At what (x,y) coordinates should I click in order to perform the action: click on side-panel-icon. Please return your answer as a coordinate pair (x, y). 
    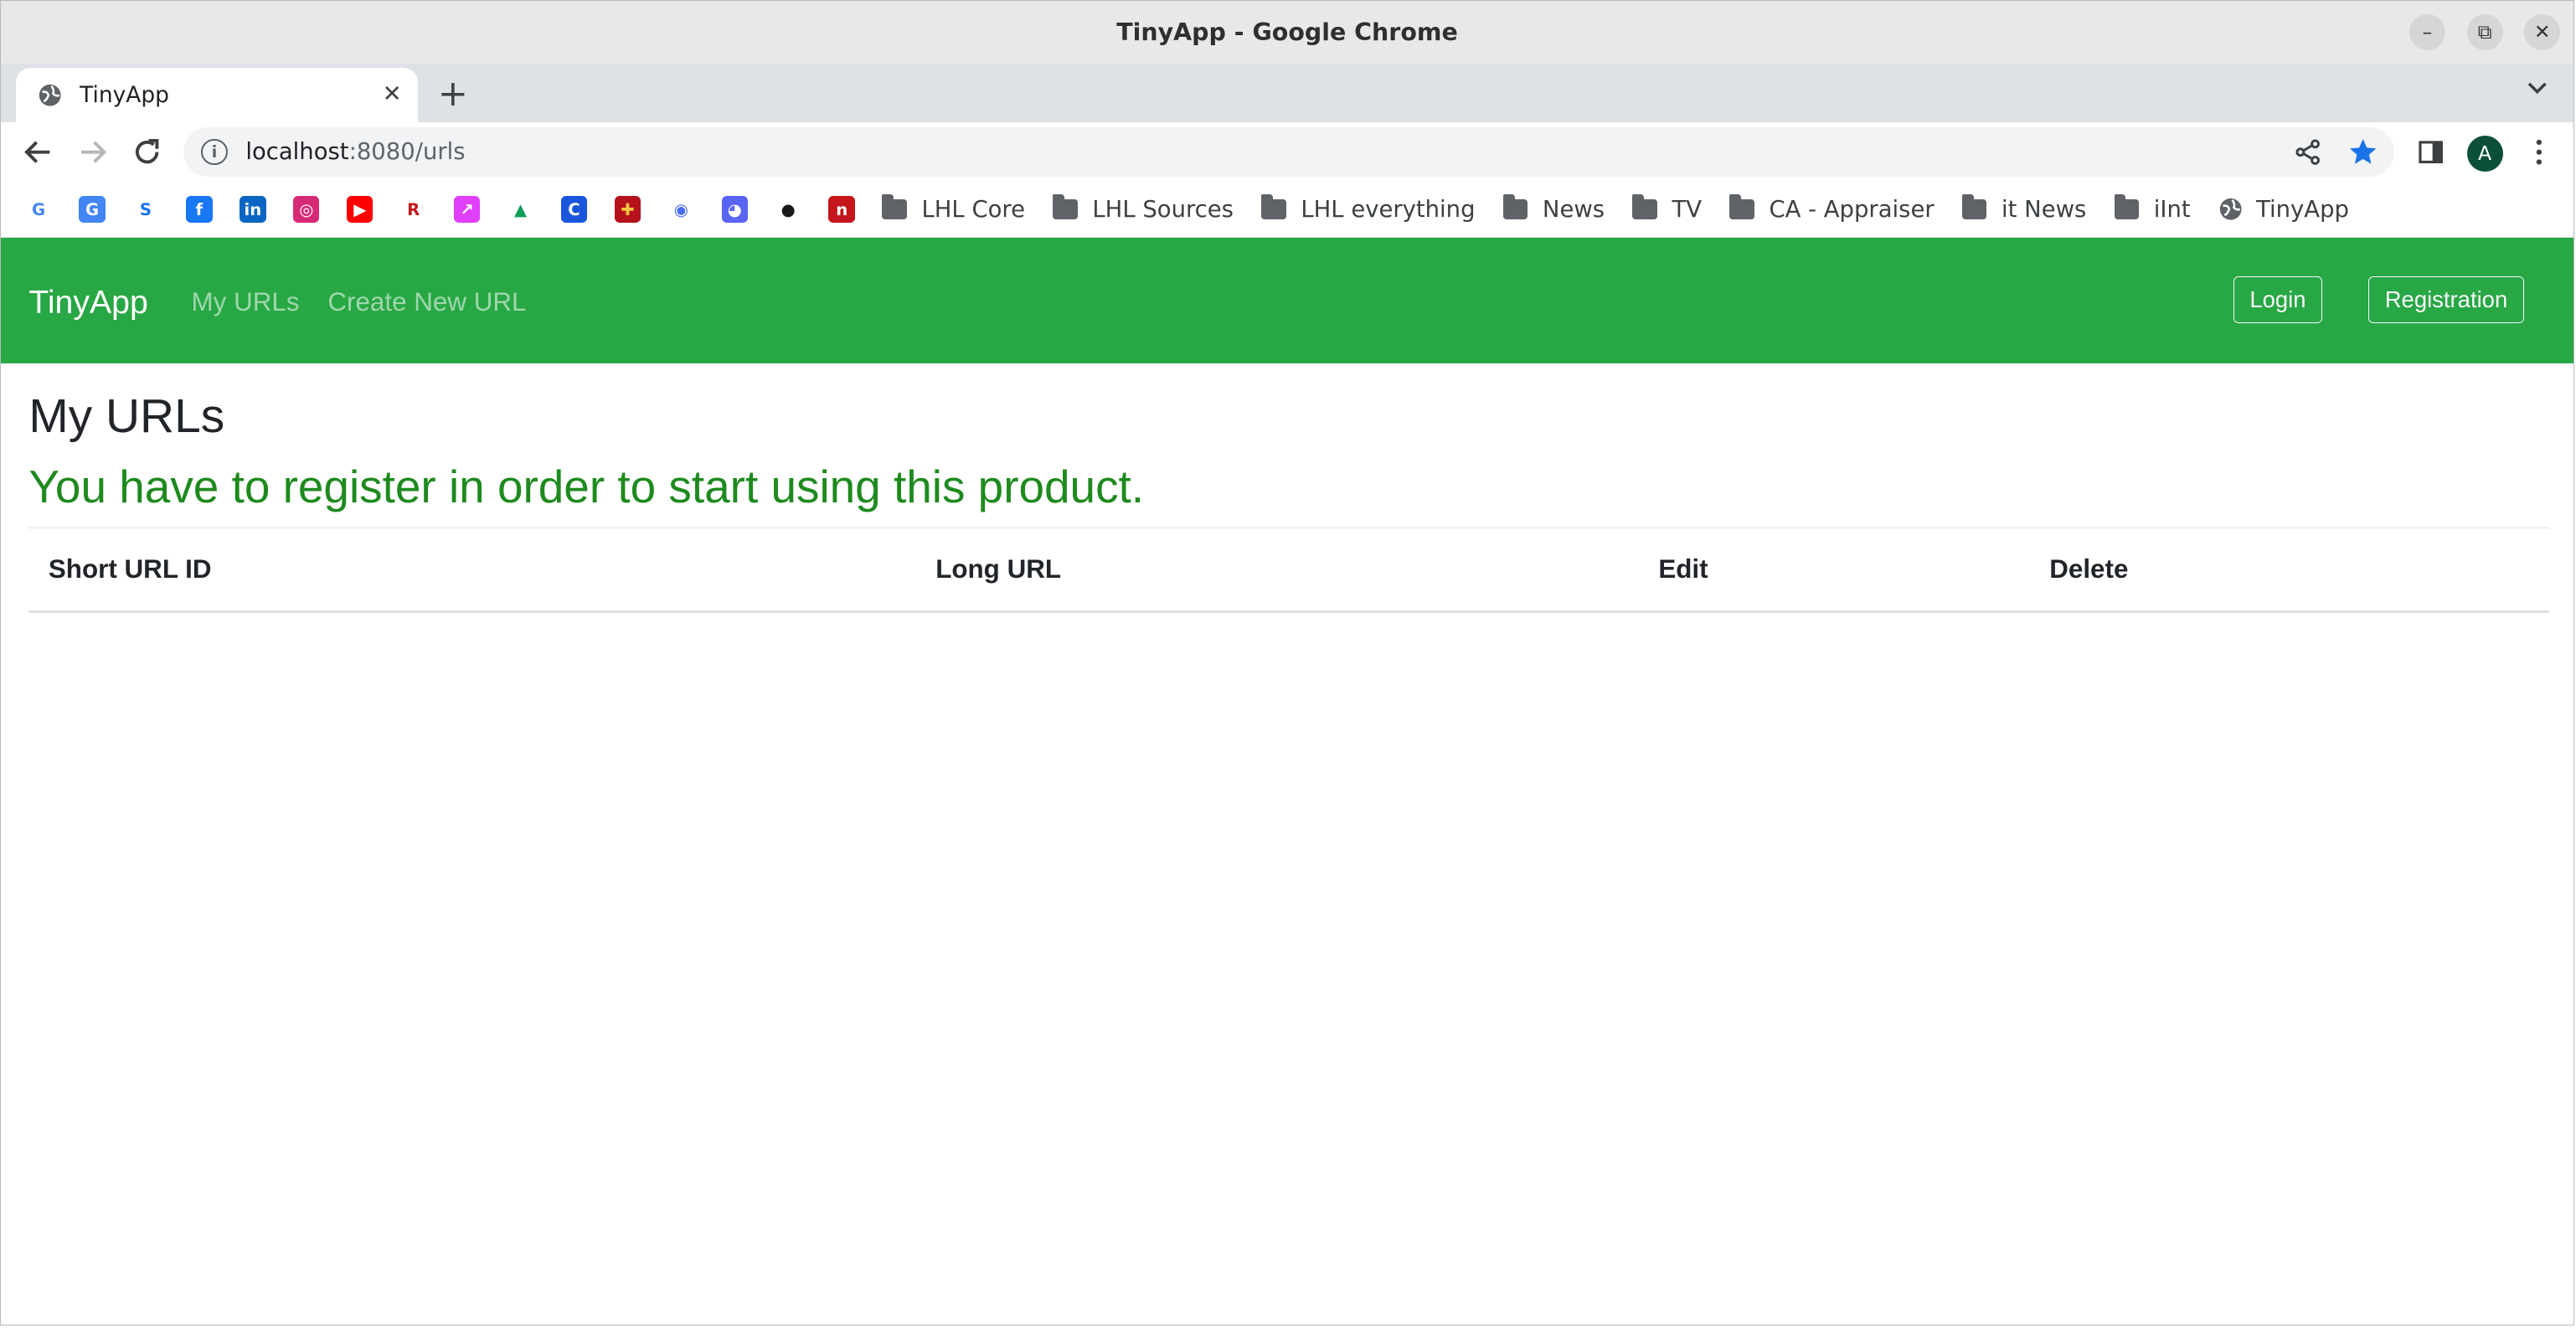
    Looking at the image, I should click on (2430, 152).